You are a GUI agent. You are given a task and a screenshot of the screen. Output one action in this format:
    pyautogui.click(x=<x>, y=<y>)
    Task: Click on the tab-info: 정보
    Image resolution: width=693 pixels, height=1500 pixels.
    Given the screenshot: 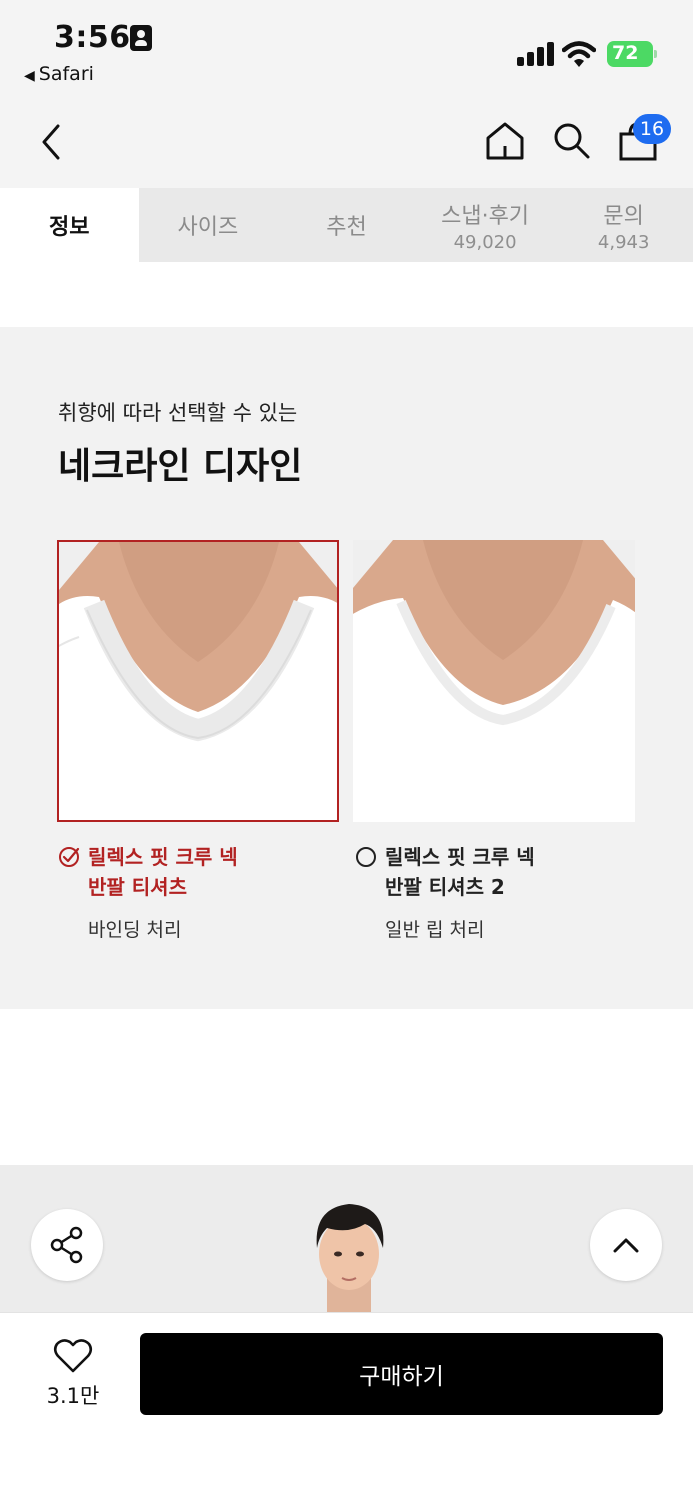 What is the action you would take?
    pyautogui.click(x=69, y=225)
    